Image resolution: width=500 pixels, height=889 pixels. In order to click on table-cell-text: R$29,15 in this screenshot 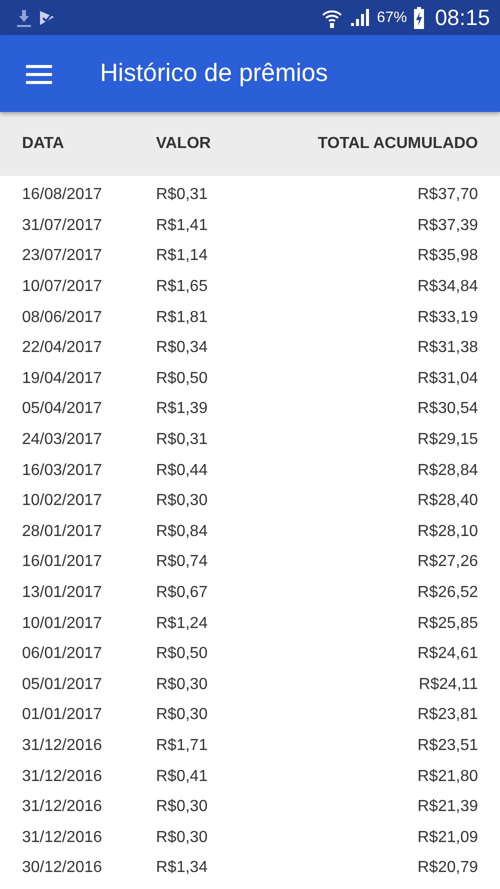, I will do `click(447, 440)`.